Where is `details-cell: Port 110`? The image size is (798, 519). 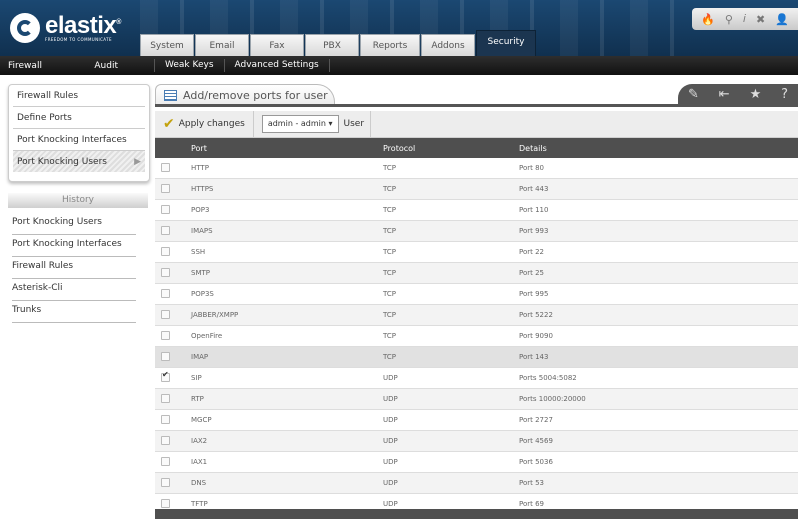 details-cell: Port 110 is located at coordinates (658, 210).